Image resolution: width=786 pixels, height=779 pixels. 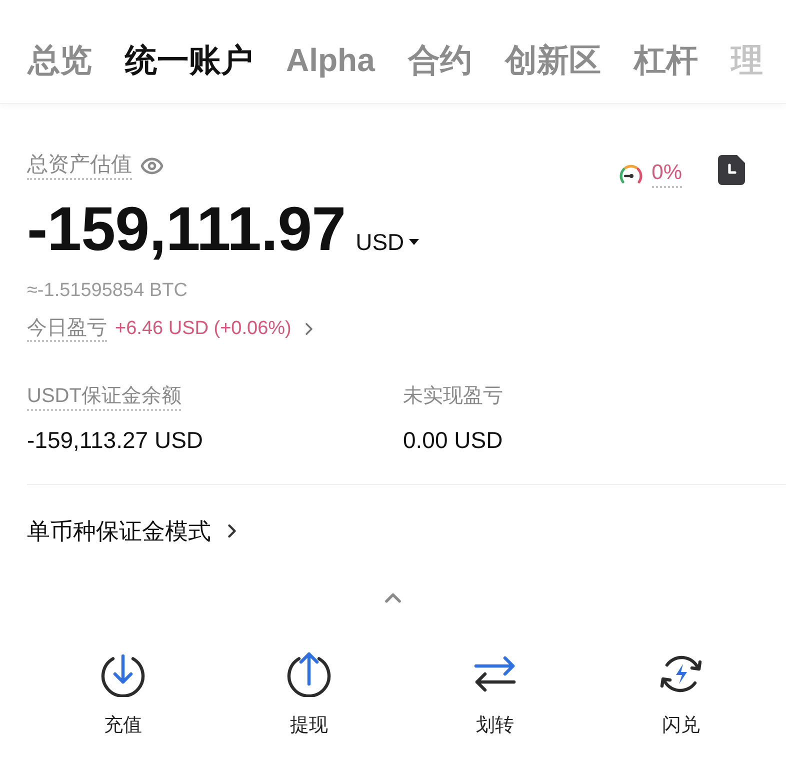 What do you see at coordinates (104, 397) in the screenshot?
I see `stat-label: USDT保证金余额` at bounding box center [104, 397].